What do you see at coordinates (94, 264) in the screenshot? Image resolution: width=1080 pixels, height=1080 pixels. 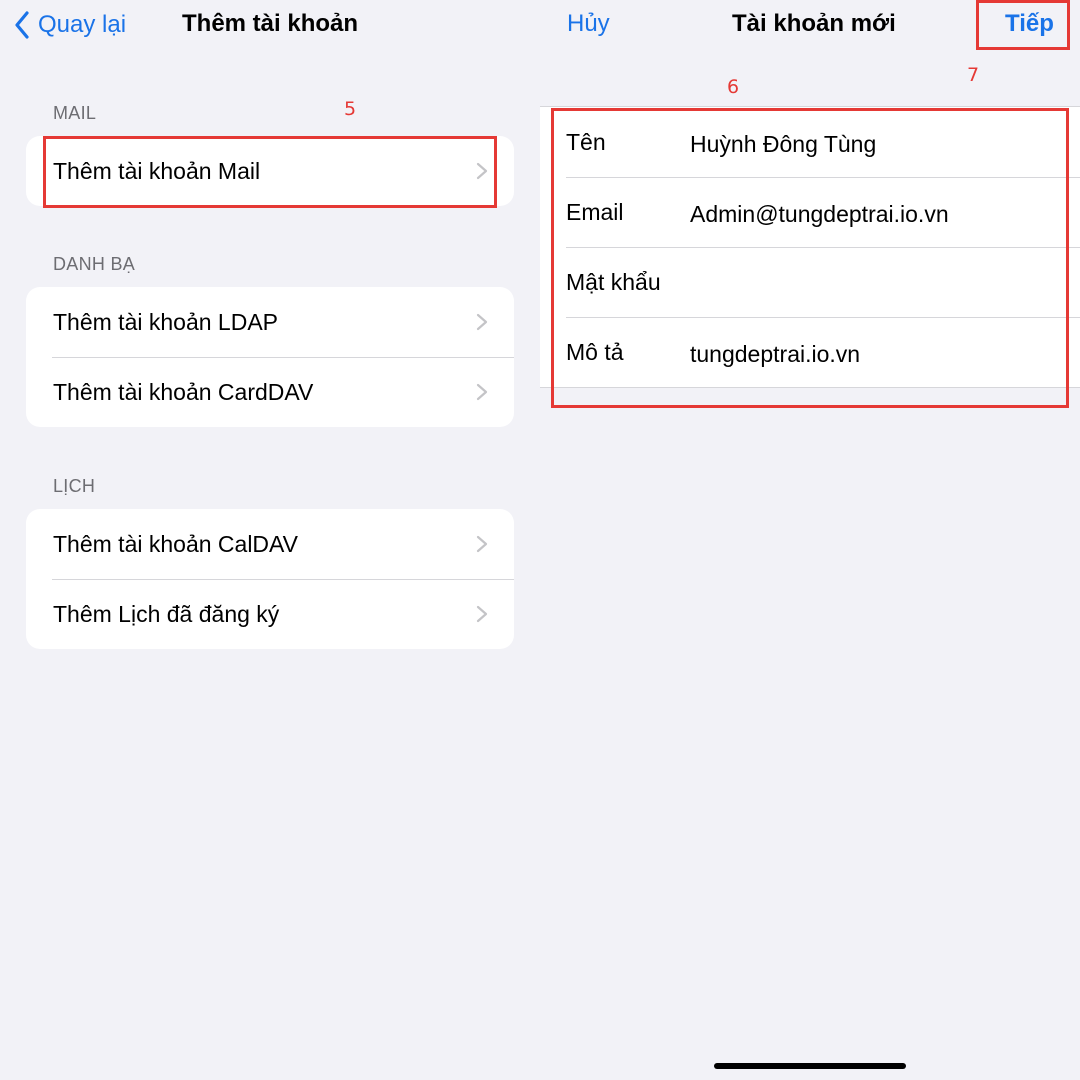 I see `section-header-contacts: DANH BẠ` at bounding box center [94, 264].